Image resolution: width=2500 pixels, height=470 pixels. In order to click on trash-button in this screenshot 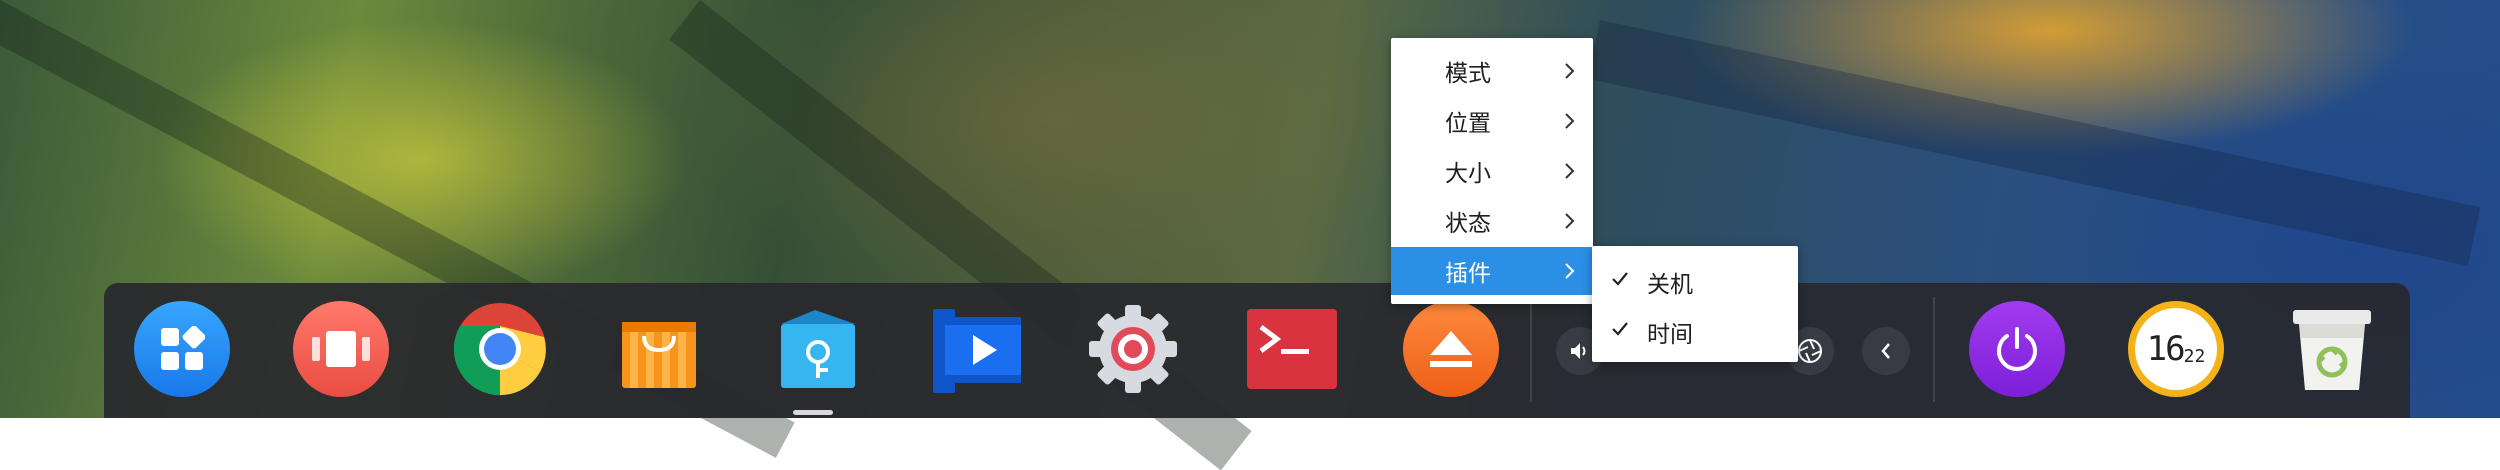, I will do `click(2332, 349)`.